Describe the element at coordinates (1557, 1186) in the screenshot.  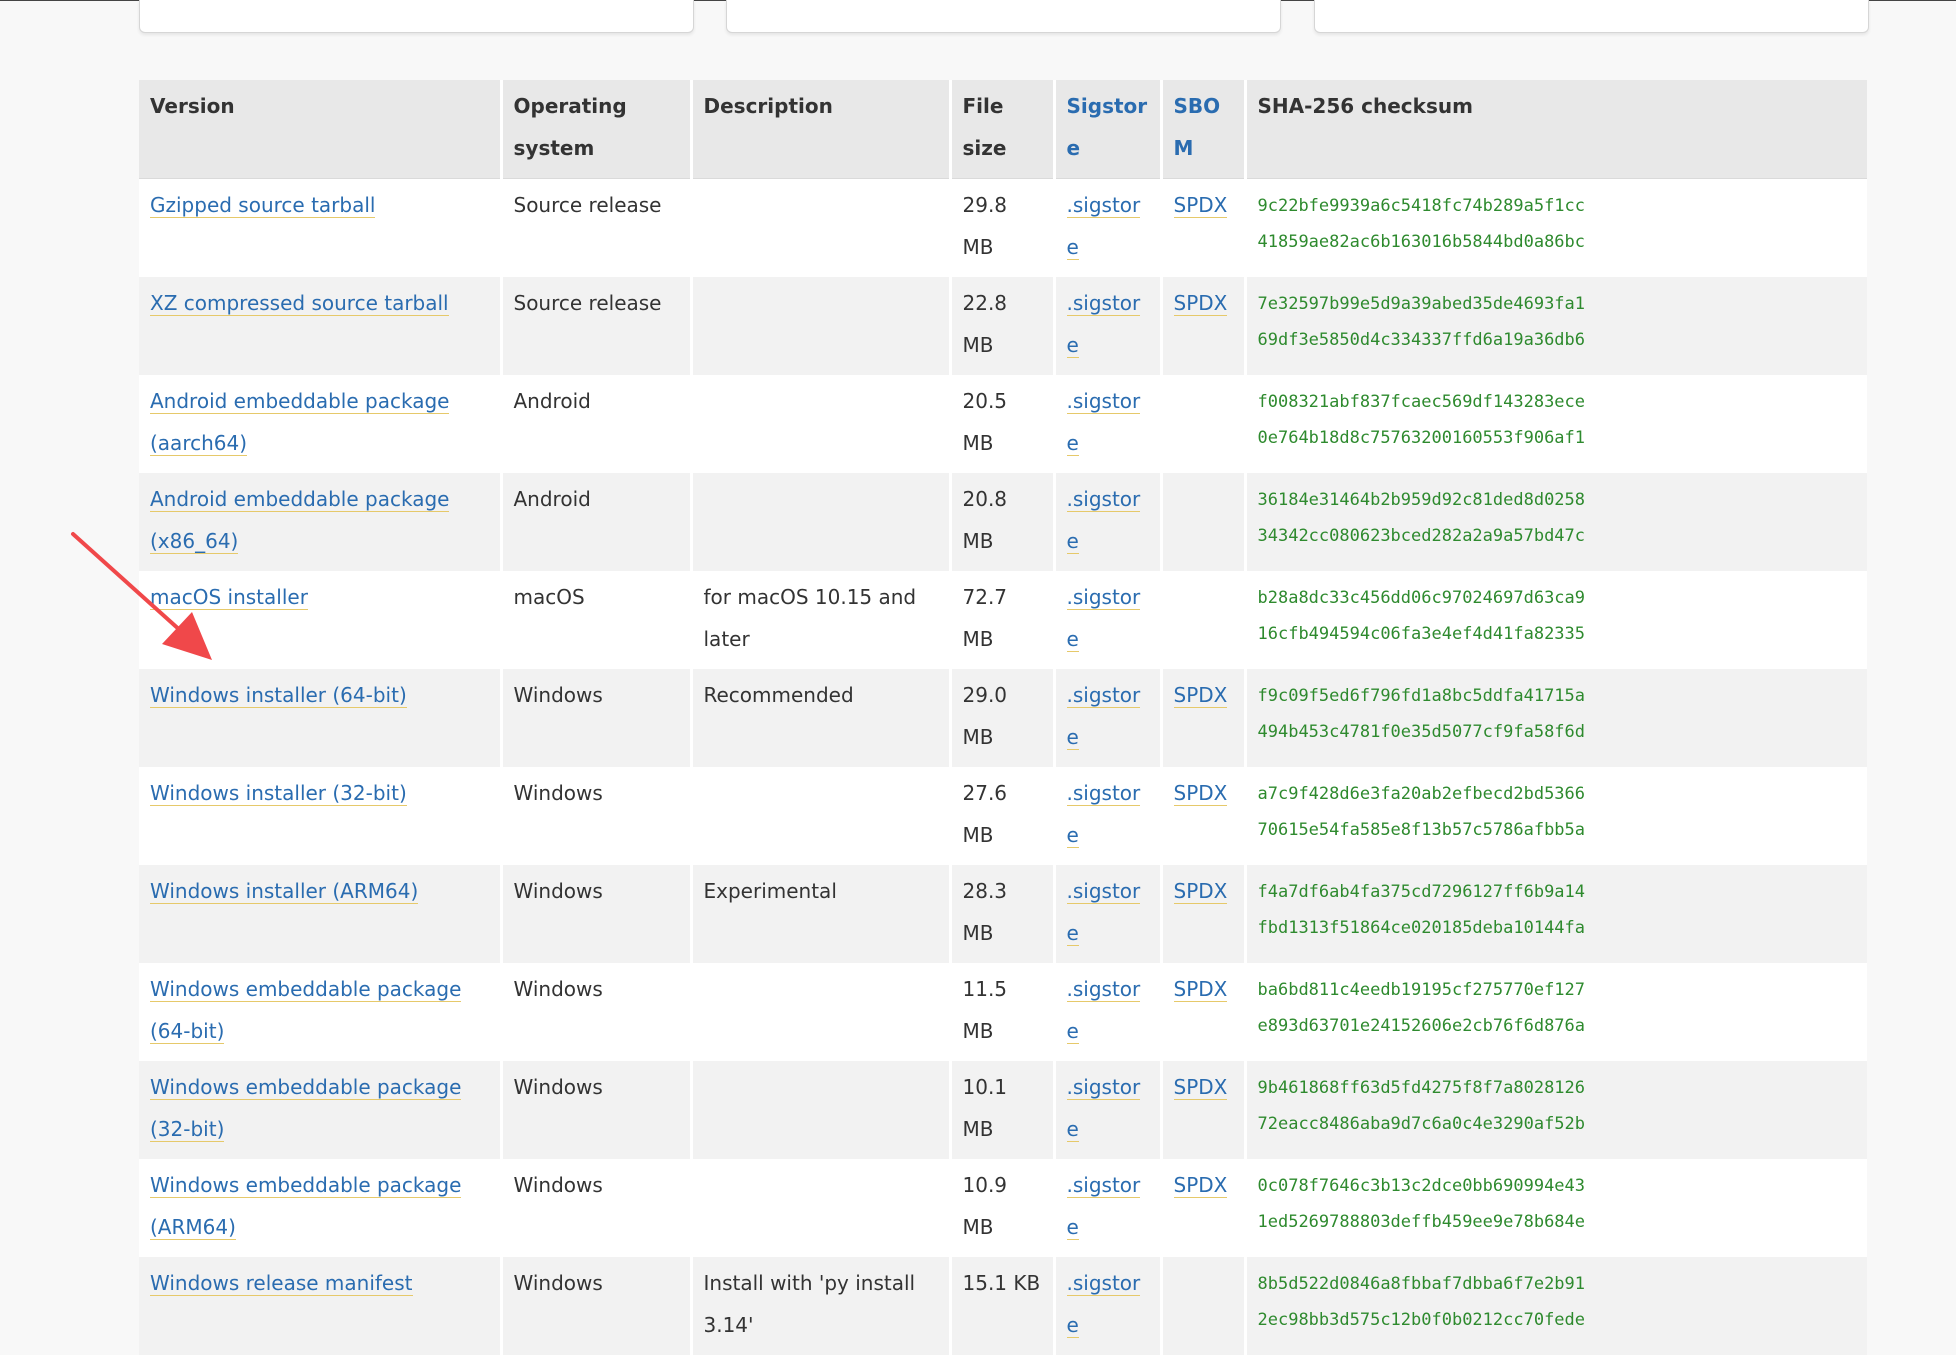
I see `checksum-line-1: 0c078f7646c3b13c2dce0bb690994e43` at that location.